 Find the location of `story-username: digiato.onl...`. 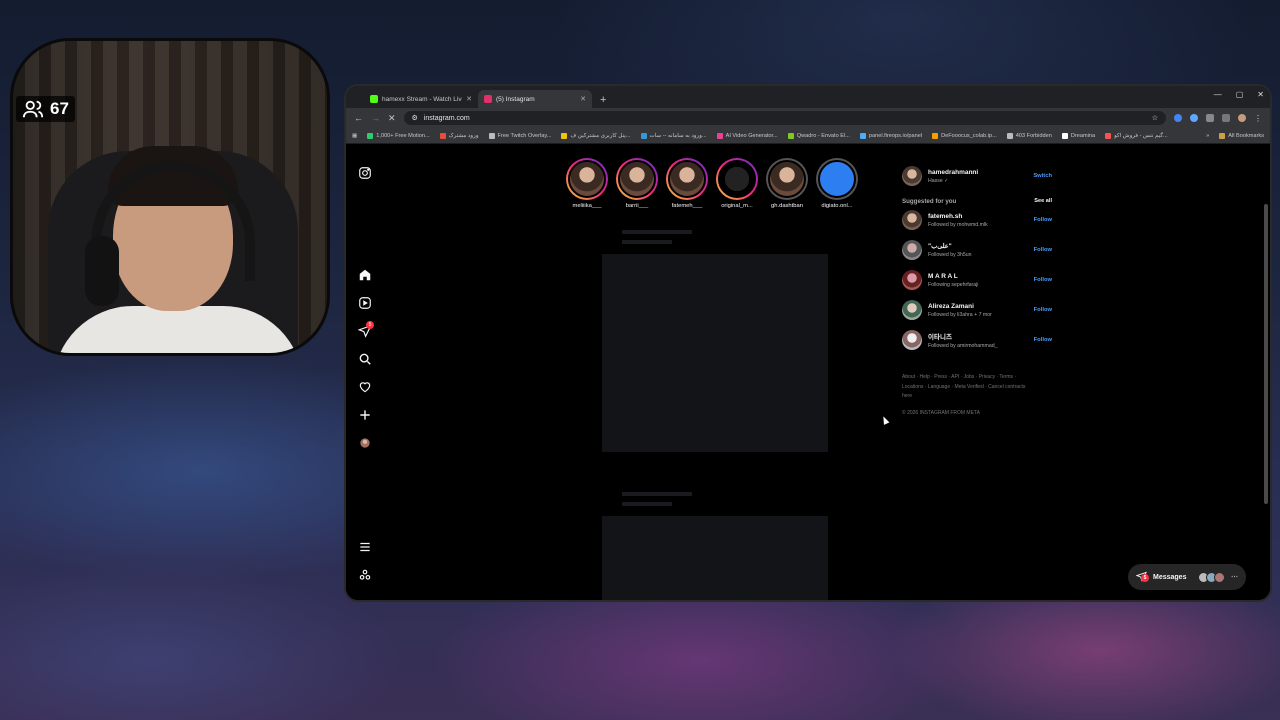

story-username: digiato.onl... is located at coordinates (837, 206).